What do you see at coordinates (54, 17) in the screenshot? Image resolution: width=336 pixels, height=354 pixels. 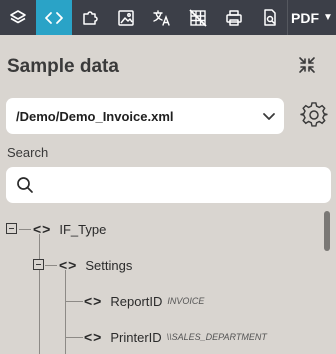 I see `code-icon` at bounding box center [54, 17].